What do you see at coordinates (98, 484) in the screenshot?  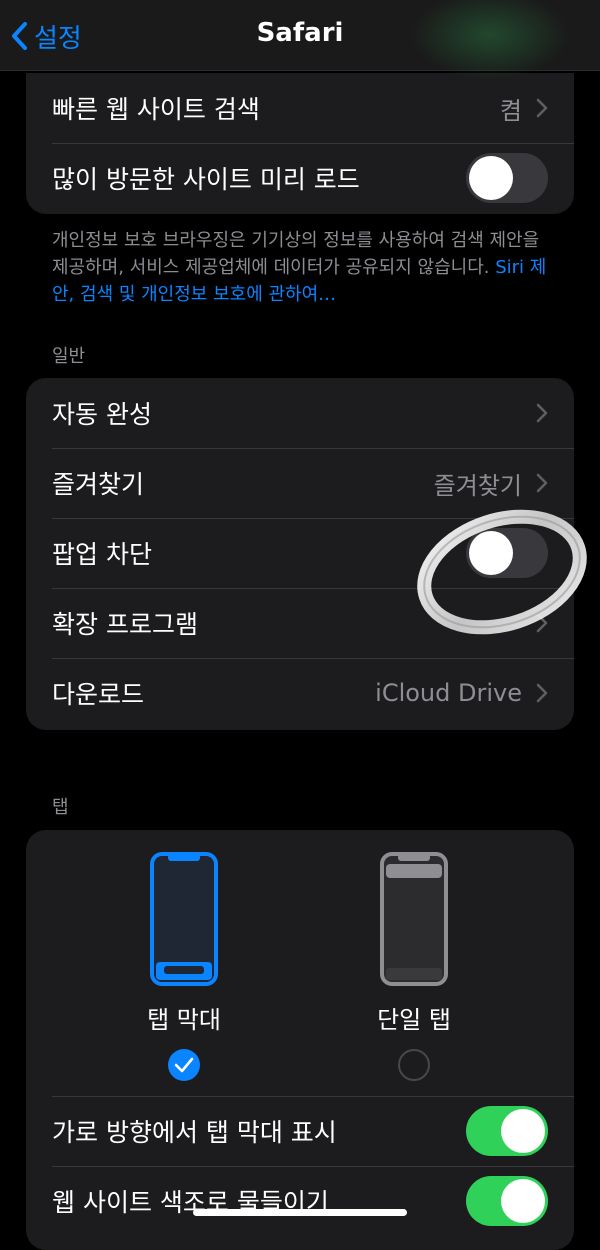 I see `favorites-label: 즐겨찾기` at bounding box center [98, 484].